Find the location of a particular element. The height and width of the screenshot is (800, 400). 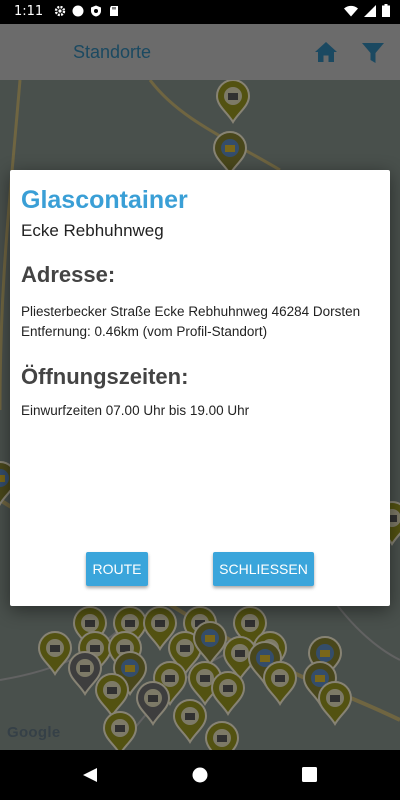

status-bar: 1:11 is located at coordinates (200, 12).